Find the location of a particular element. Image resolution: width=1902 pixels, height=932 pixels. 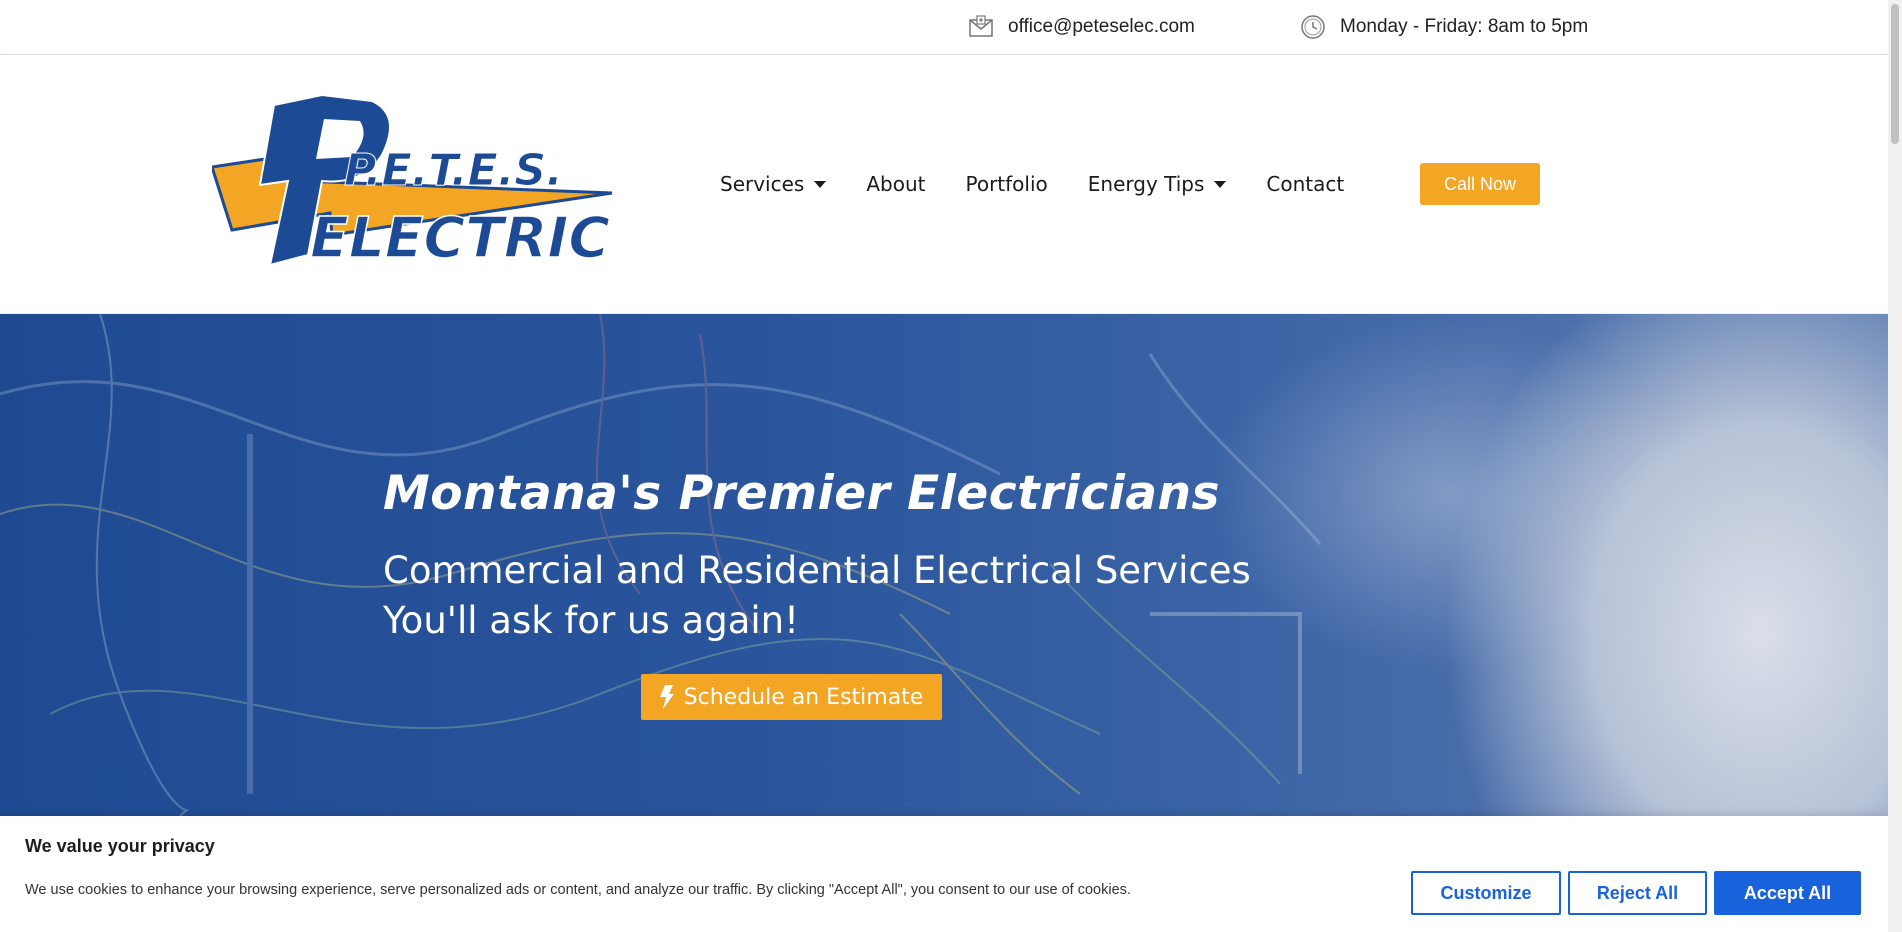

nav-services: Services is located at coordinates (773, 184).